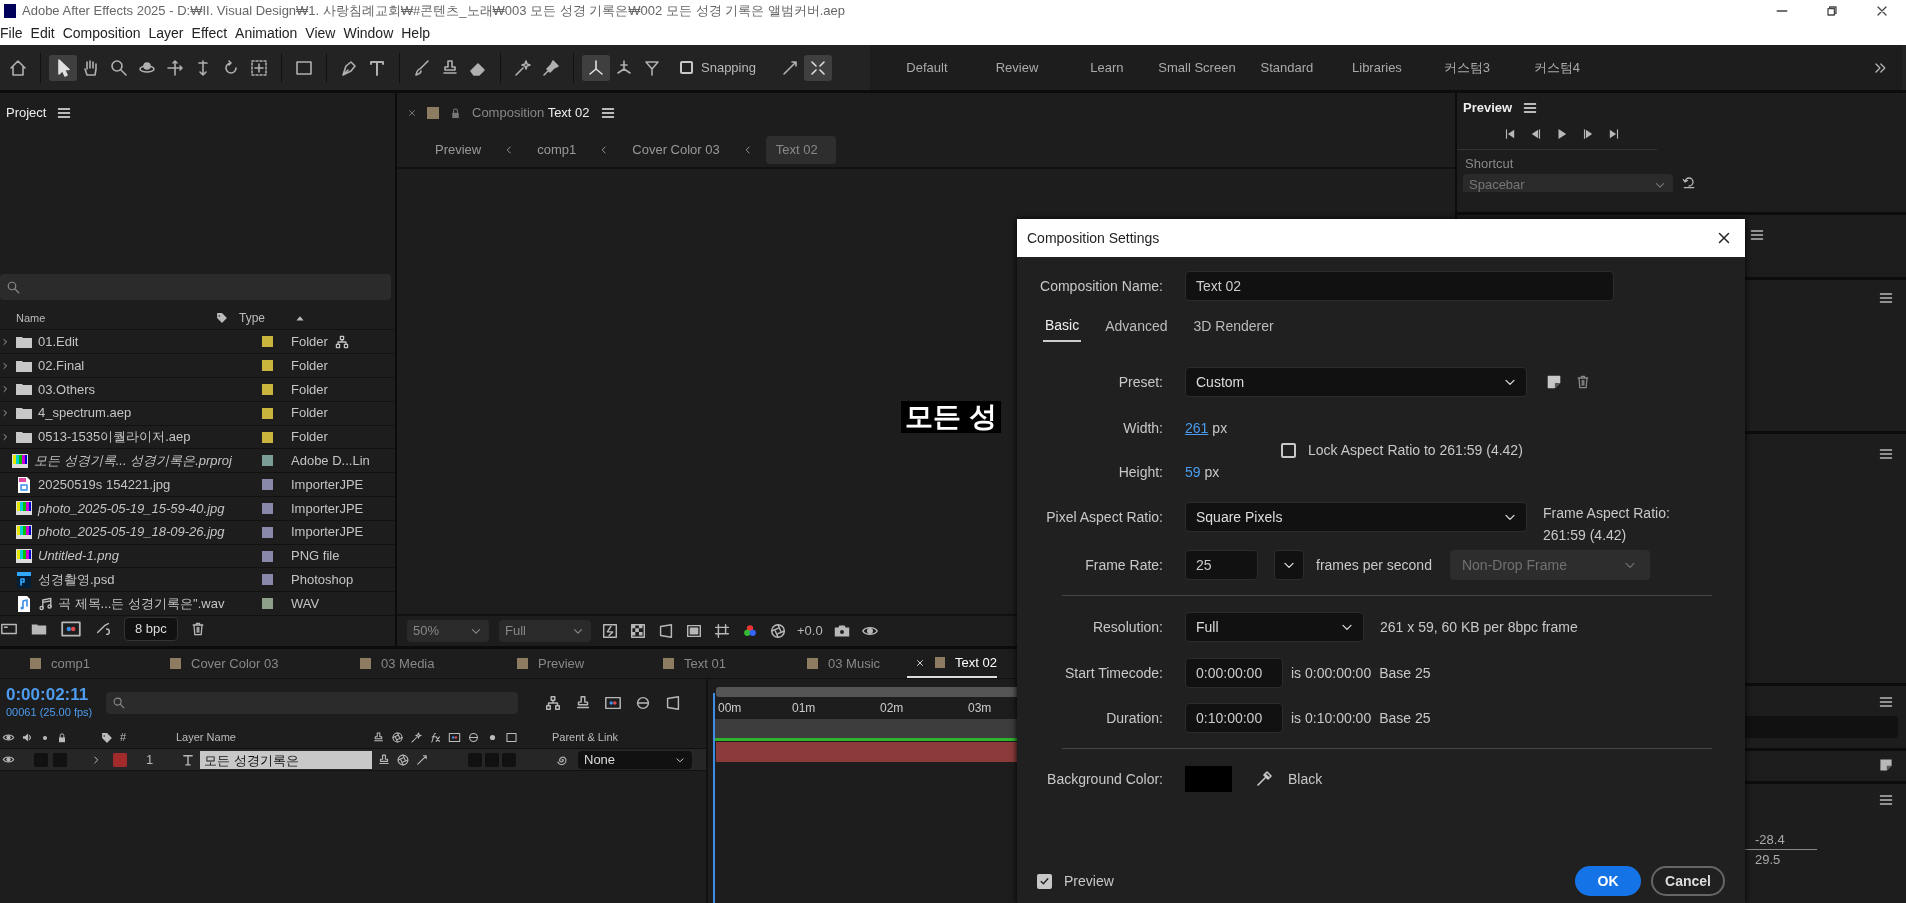 This screenshot has height=903, width=1906. I want to click on menu-item: Help, so click(420, 33).